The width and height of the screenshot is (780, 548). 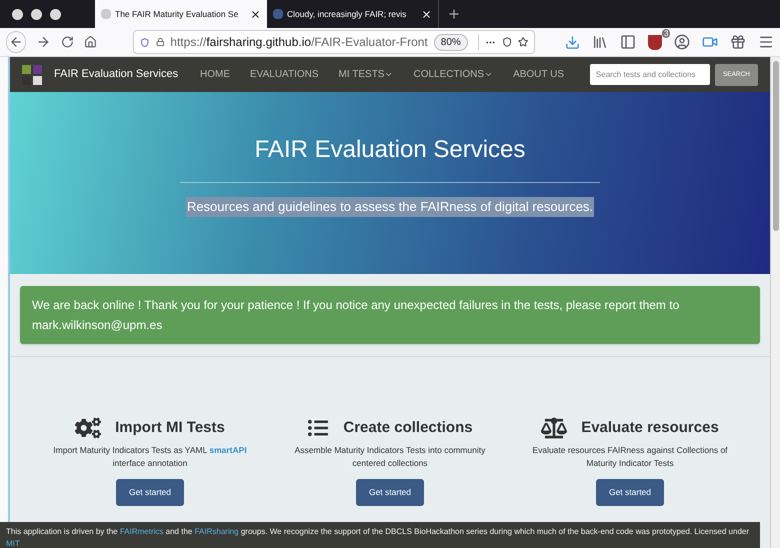 I want to click on reload-icon, so click(x=67, y=42).